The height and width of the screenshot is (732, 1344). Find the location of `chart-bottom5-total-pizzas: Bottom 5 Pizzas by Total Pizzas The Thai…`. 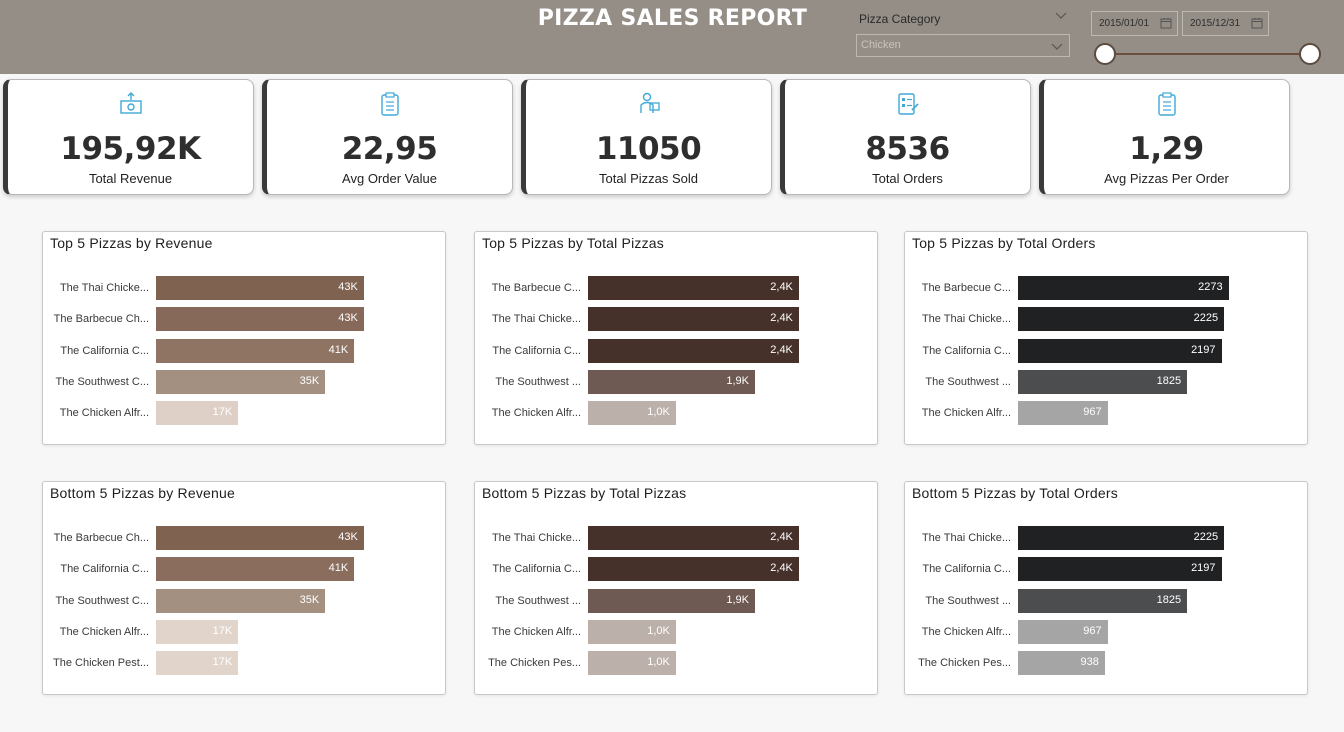

chart-bottom5-total-pizzas: Bottom 5 Pizzas by Total Pizzas The Thai… is located at coordinates (676, 588).